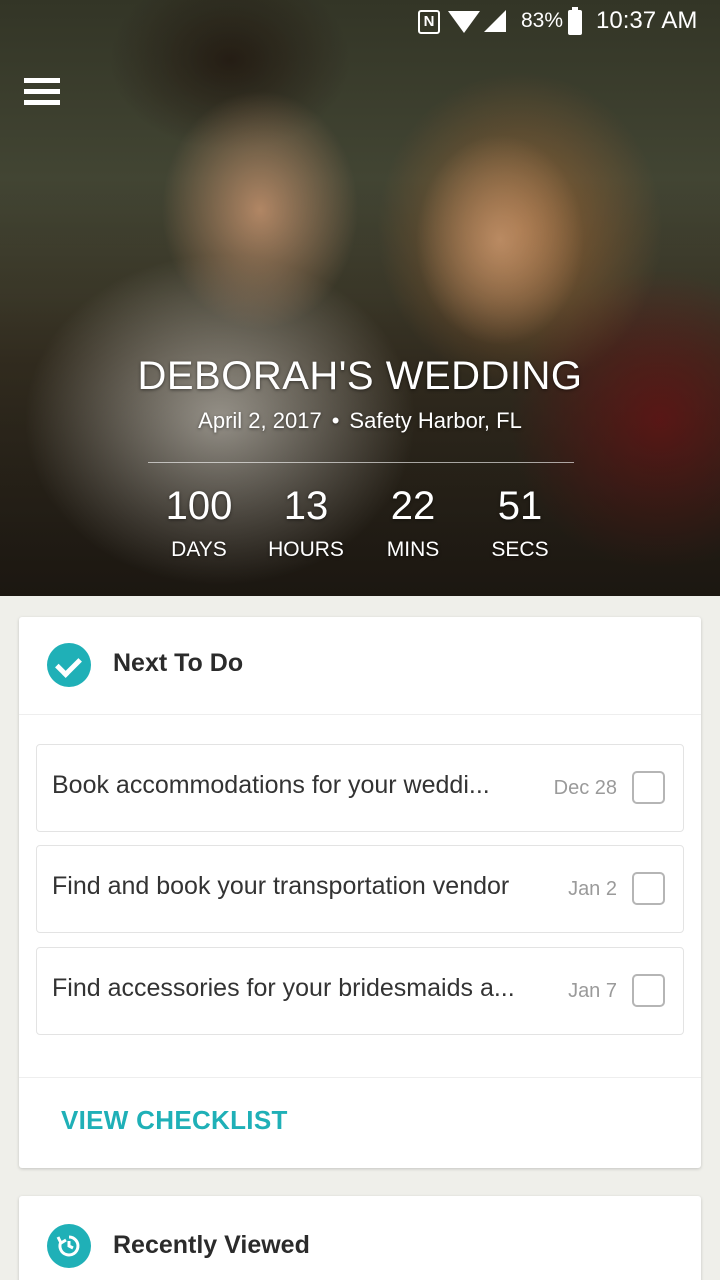 The width and height of the screenshot is (720, 1280). Describe the element at coordinates (495, 21) in the screenshot. I see `signal-icon` at that location.